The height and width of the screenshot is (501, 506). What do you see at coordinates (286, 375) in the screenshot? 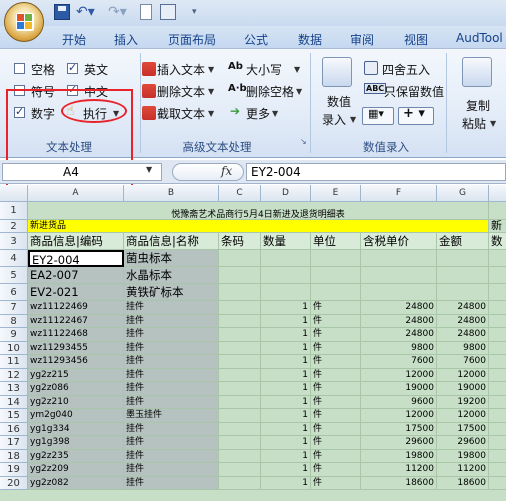
I see `cell-d12: 1` at bounding box center [286, 375].